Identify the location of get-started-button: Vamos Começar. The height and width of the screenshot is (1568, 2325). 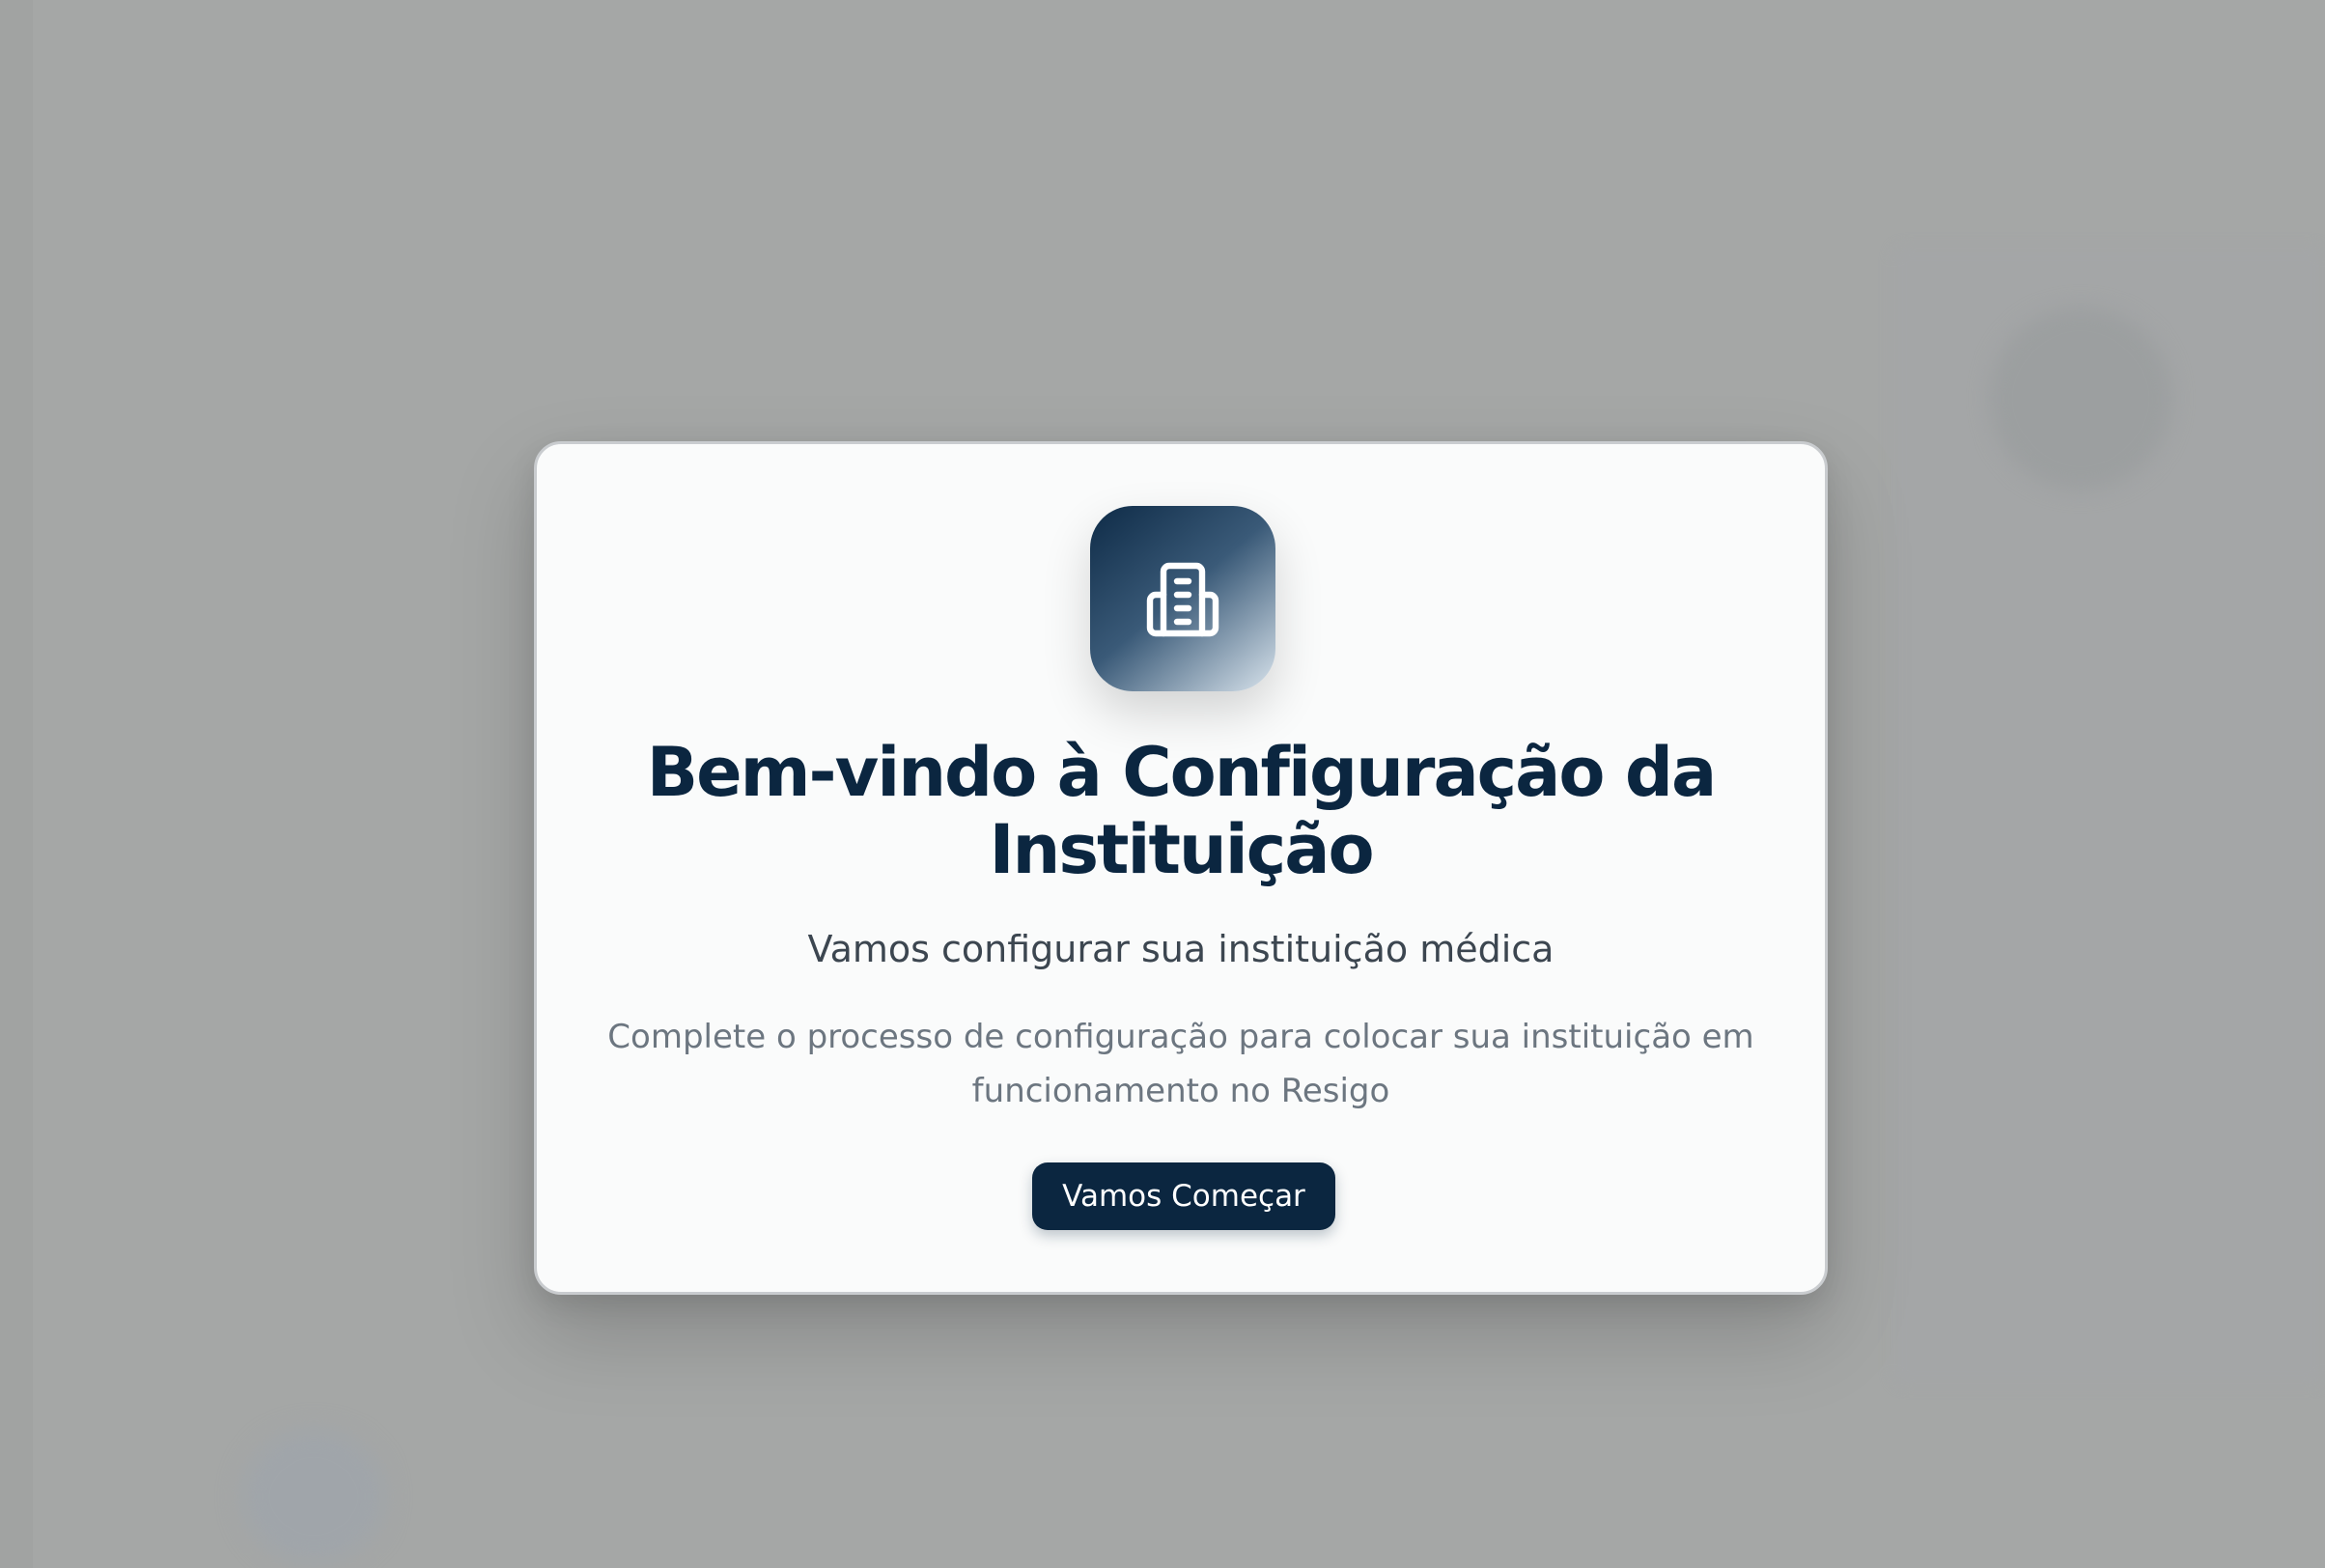
(1183, 1196).